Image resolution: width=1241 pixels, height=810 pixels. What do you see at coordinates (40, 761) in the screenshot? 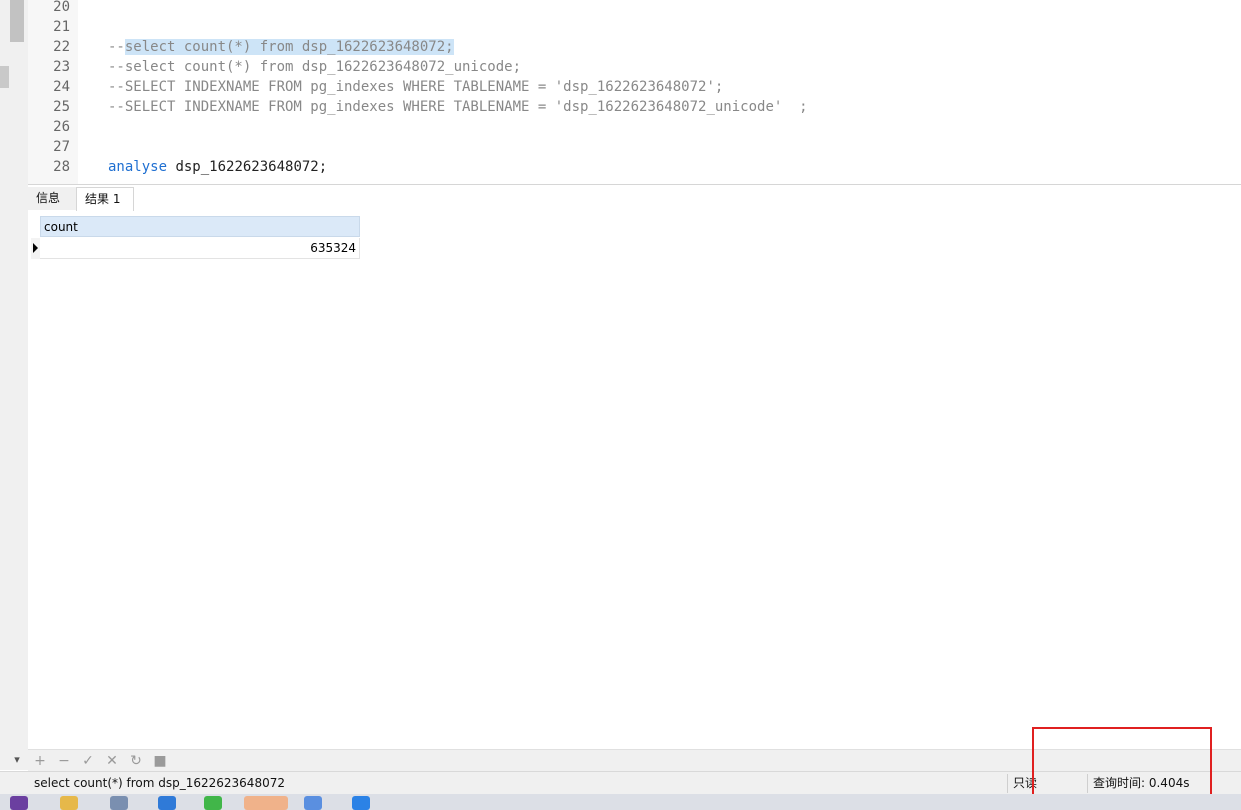
I see `add-record-button: +` at bounding box center [40, 761].